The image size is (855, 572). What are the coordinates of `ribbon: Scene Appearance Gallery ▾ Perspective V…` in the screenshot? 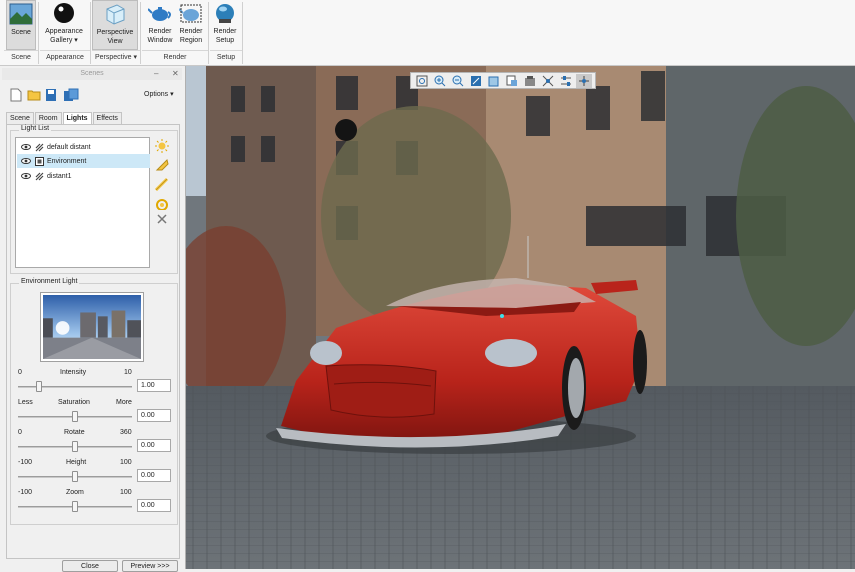 It's located at (427, 33).